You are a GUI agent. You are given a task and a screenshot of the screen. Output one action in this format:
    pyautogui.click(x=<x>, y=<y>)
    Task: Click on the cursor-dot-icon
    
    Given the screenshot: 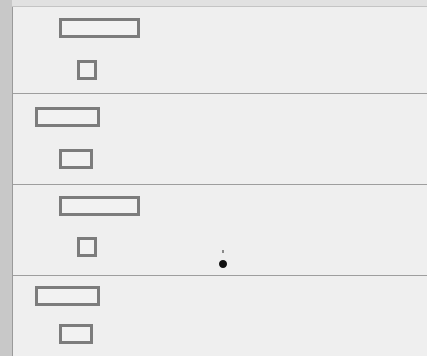 What is the action you would take?
    pyautogui.click(x=223, y=264)
    